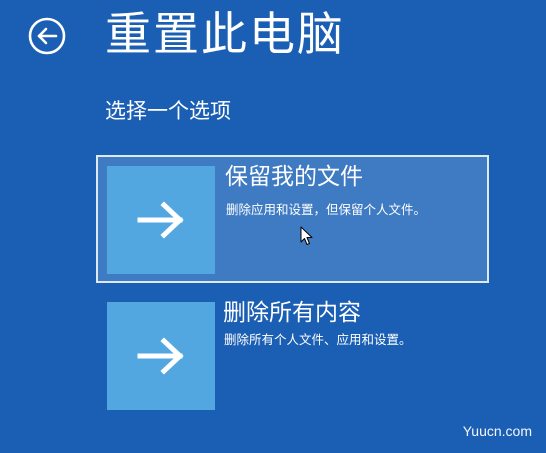 The height and width of the screenshot is (453, 546). I want to click on option-title: 删除所有内容, so click(292, 313).